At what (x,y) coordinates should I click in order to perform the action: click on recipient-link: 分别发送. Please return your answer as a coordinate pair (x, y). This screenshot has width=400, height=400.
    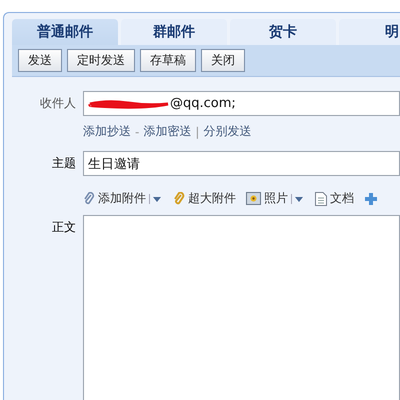
    Looking at the image, I should click on (227, 131).